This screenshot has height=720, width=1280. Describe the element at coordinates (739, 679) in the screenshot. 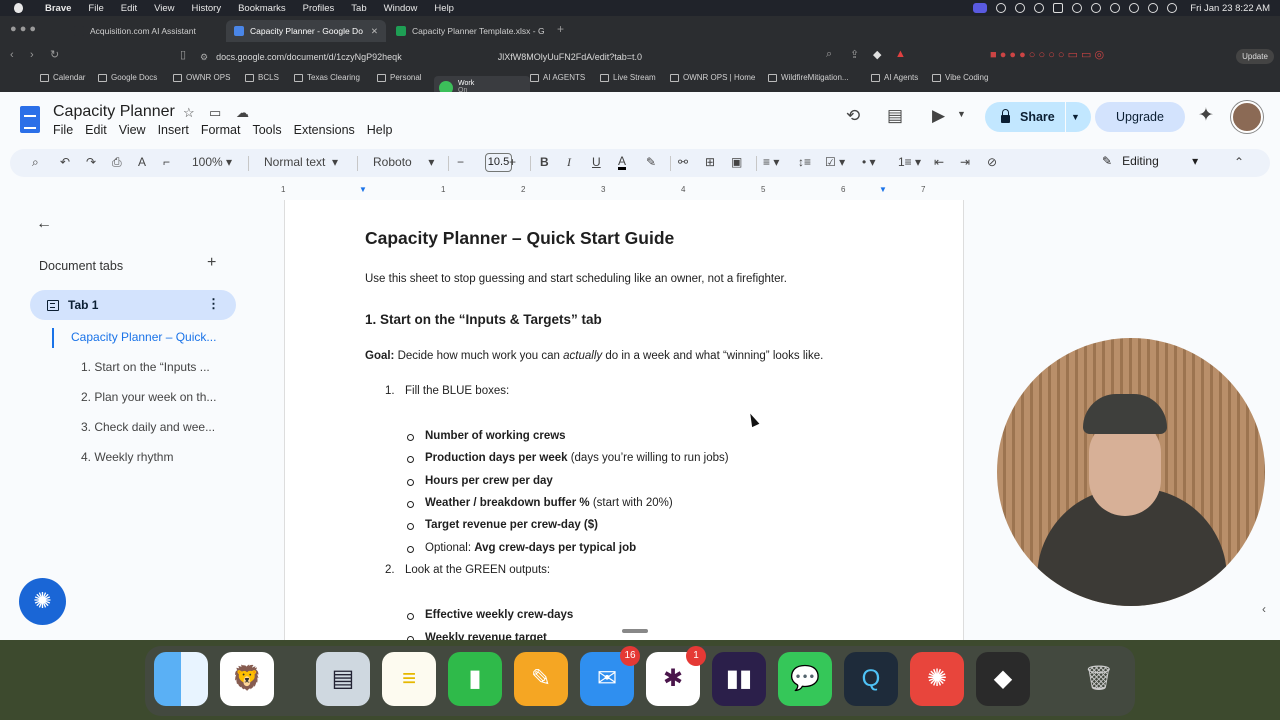

I see `audio-app-icon: ▮▮` at that location.